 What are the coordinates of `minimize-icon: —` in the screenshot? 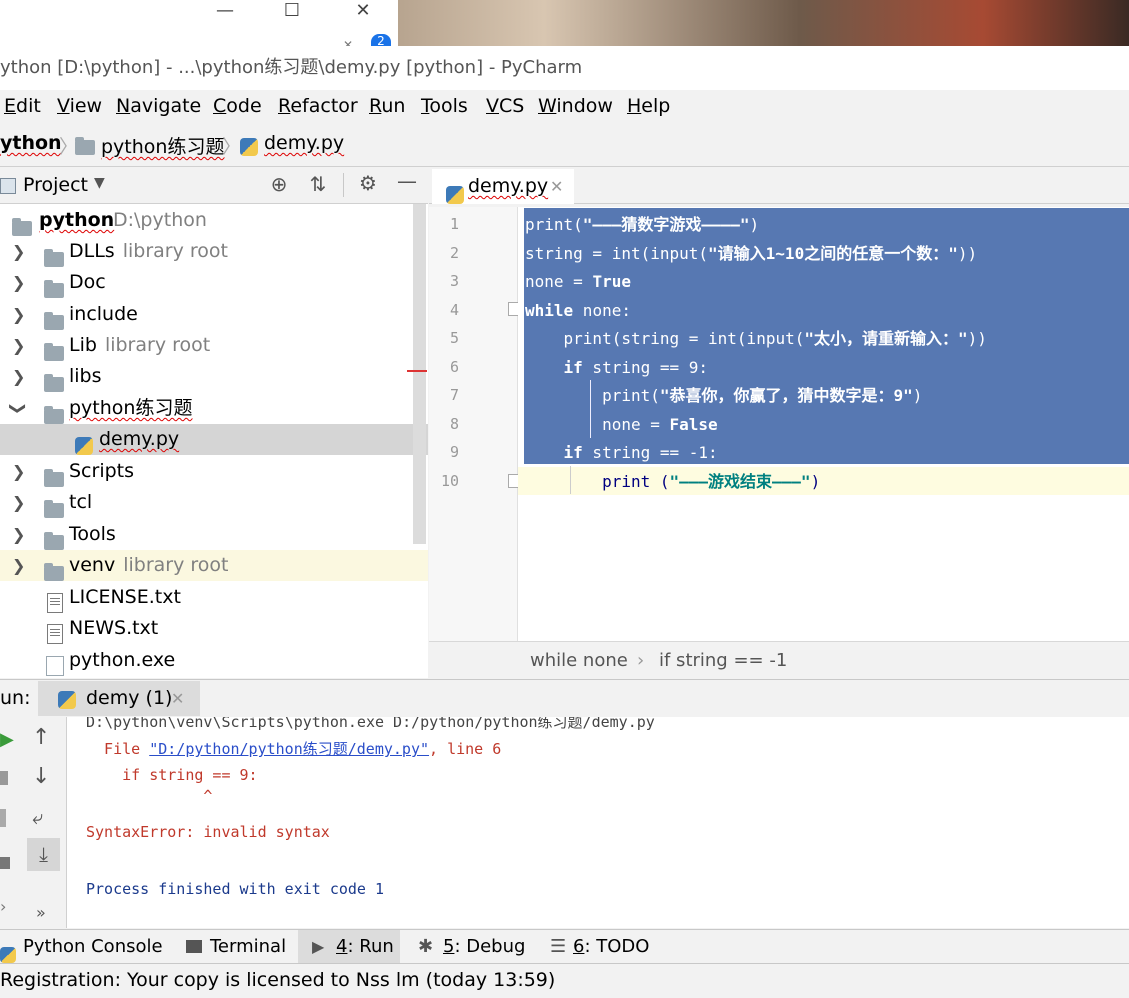 It's located at (225, 10).